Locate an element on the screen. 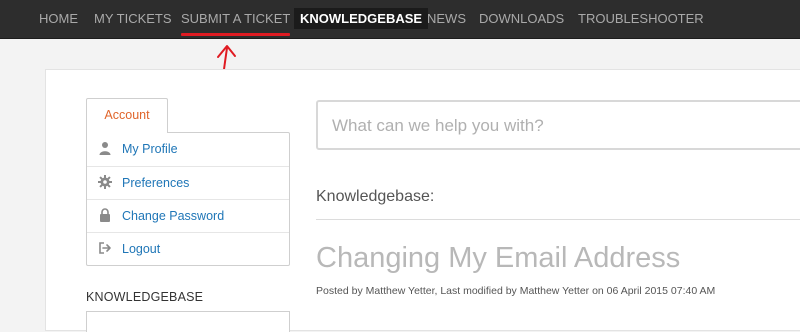  nav-downloads: DOWNLOADS is located at coordinates (521, 19).